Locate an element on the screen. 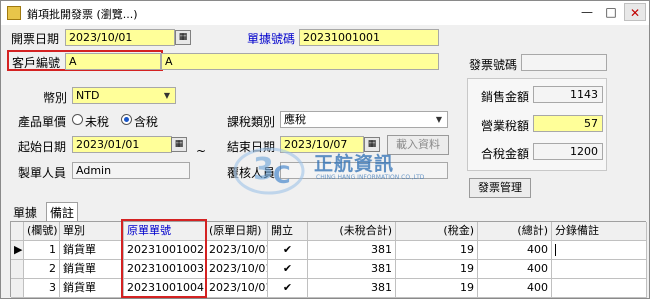 This screenshot has height=299, width=650. start-date-field: 2023/01/01 is located at coordinates (122, 144).